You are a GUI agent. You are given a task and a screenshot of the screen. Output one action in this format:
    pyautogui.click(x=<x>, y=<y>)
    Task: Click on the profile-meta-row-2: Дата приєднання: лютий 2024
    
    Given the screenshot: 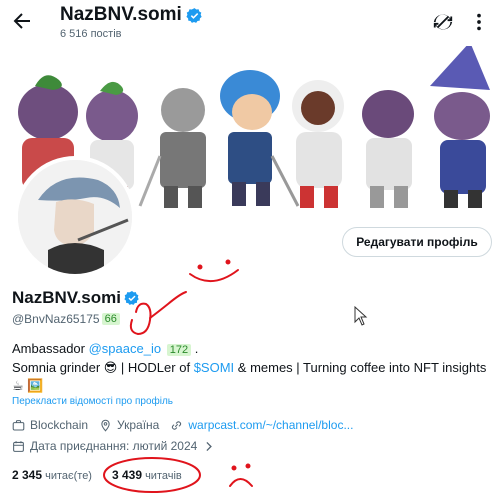 What is the action you would take?
    pyautogui.click(x=113, y=446)
    